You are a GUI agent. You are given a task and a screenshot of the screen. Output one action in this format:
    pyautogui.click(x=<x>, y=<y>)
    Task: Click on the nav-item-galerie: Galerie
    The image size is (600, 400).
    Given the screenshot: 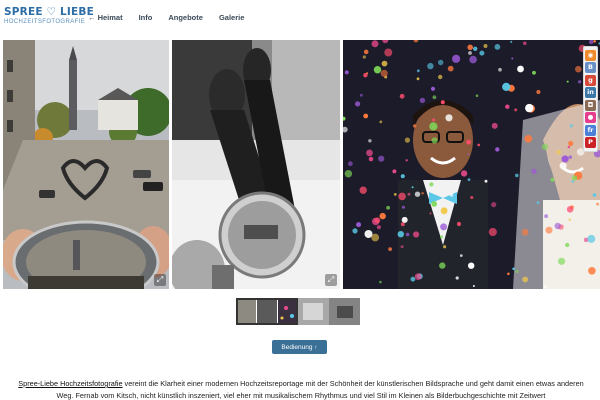 What is the action you would take?
    pyautogui.click(x=231, y=17)
    